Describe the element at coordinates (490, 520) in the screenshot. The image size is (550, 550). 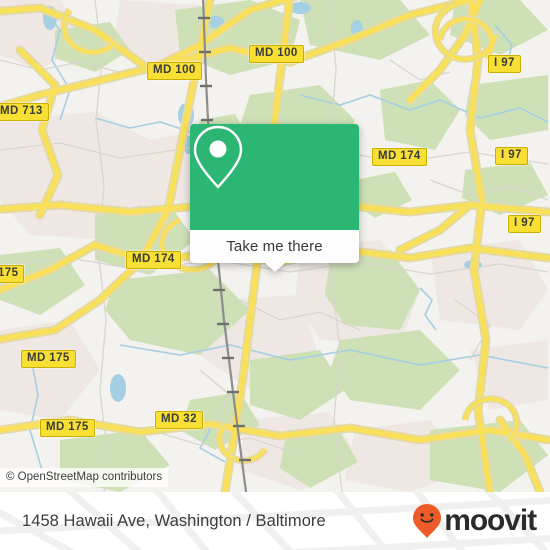
I see `moovit-wordmark: moovit` at that location.